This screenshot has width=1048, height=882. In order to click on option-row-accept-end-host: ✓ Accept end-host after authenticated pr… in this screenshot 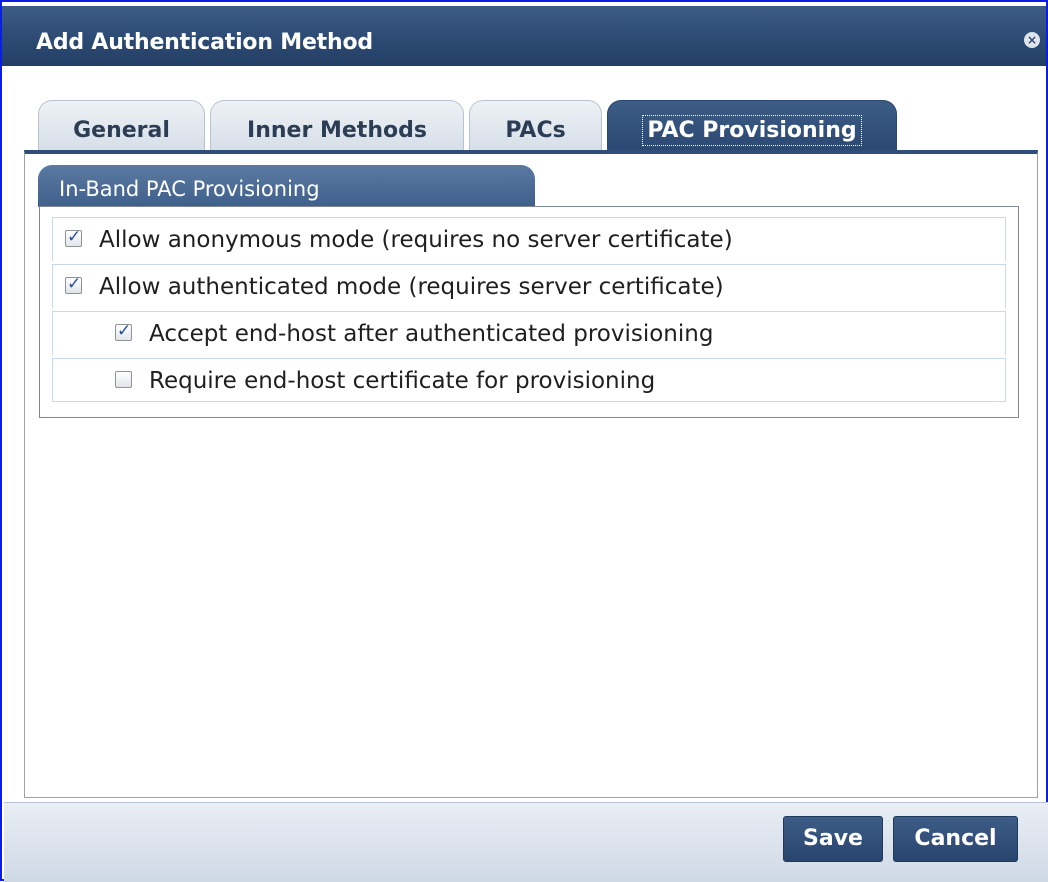, I will do `click(529, 333)`.